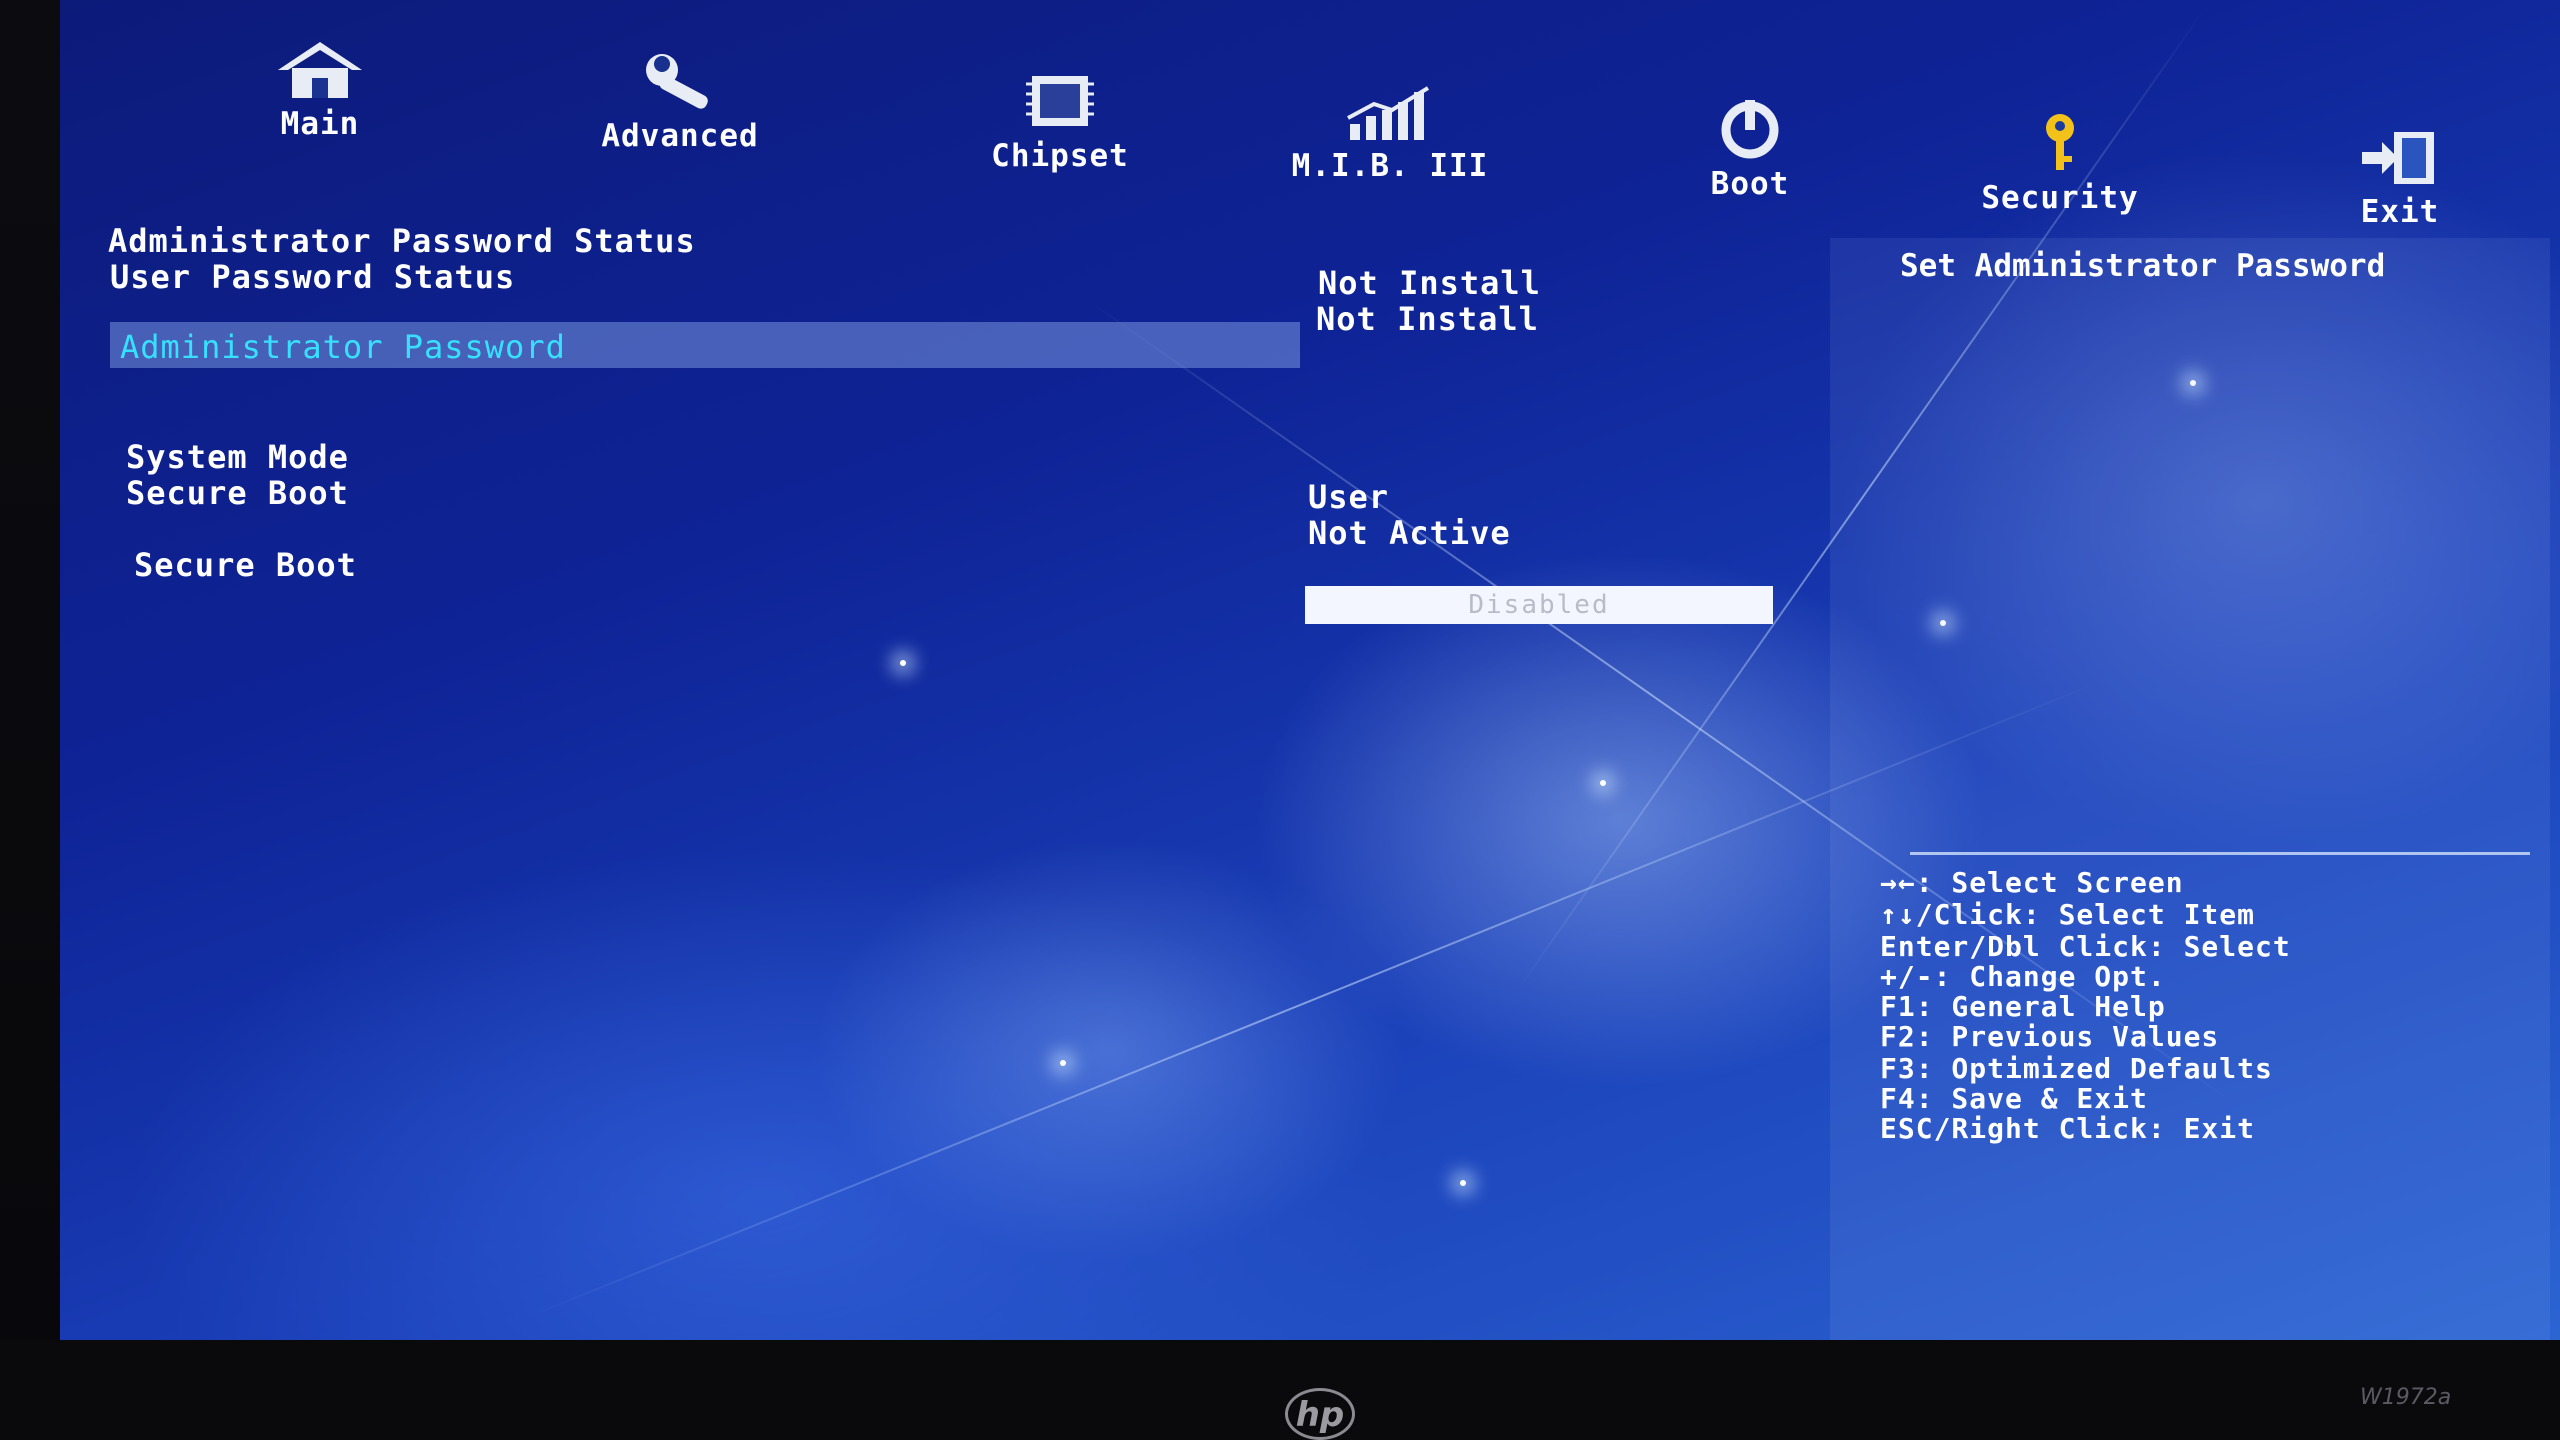 Image resolution: width=2560 pixels, height=1440 pixels. Describe the element at coordinates (2220, 853) in the screenshot. I see `help-divider` at that location.